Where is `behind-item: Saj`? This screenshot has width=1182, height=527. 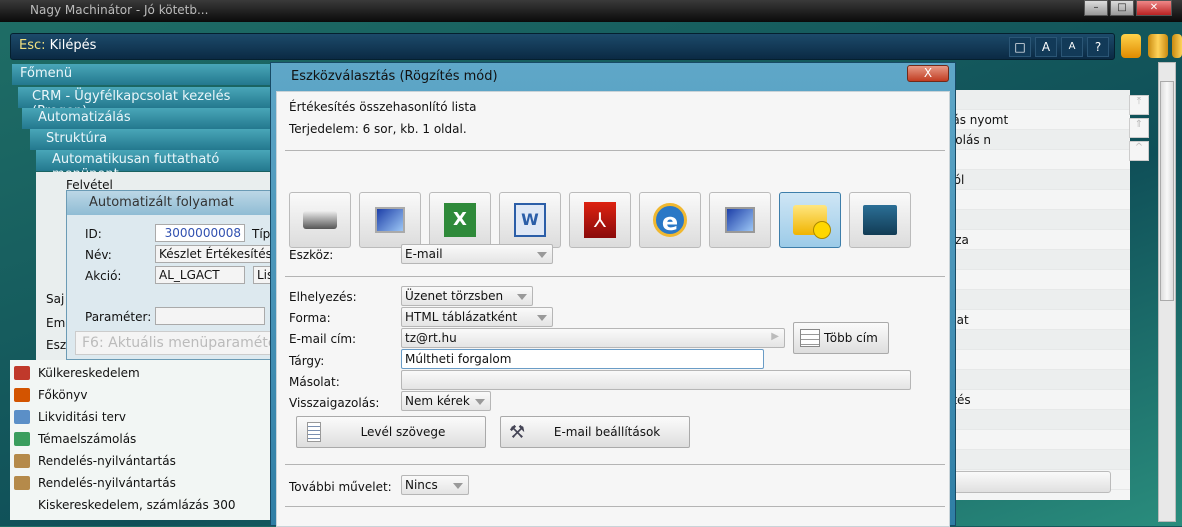 behind-item: Saj is located at coordinates (55, 299).